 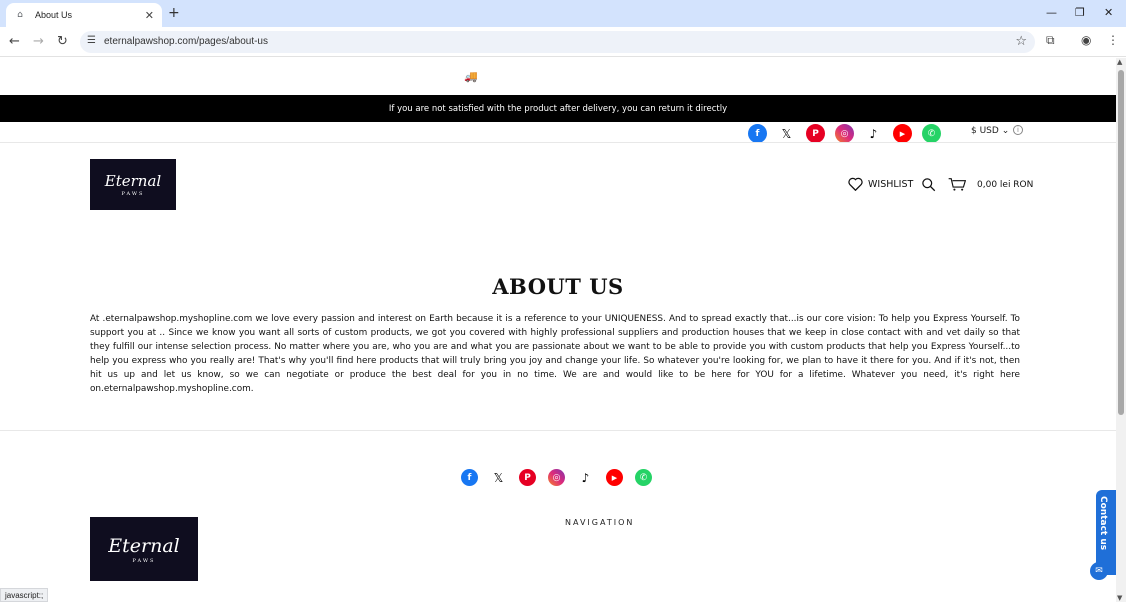 What do you see at coordinates (1103, 523) in the screenshot?
I see `contact-us-label: Contact us` at bounding box center [1103, 523].